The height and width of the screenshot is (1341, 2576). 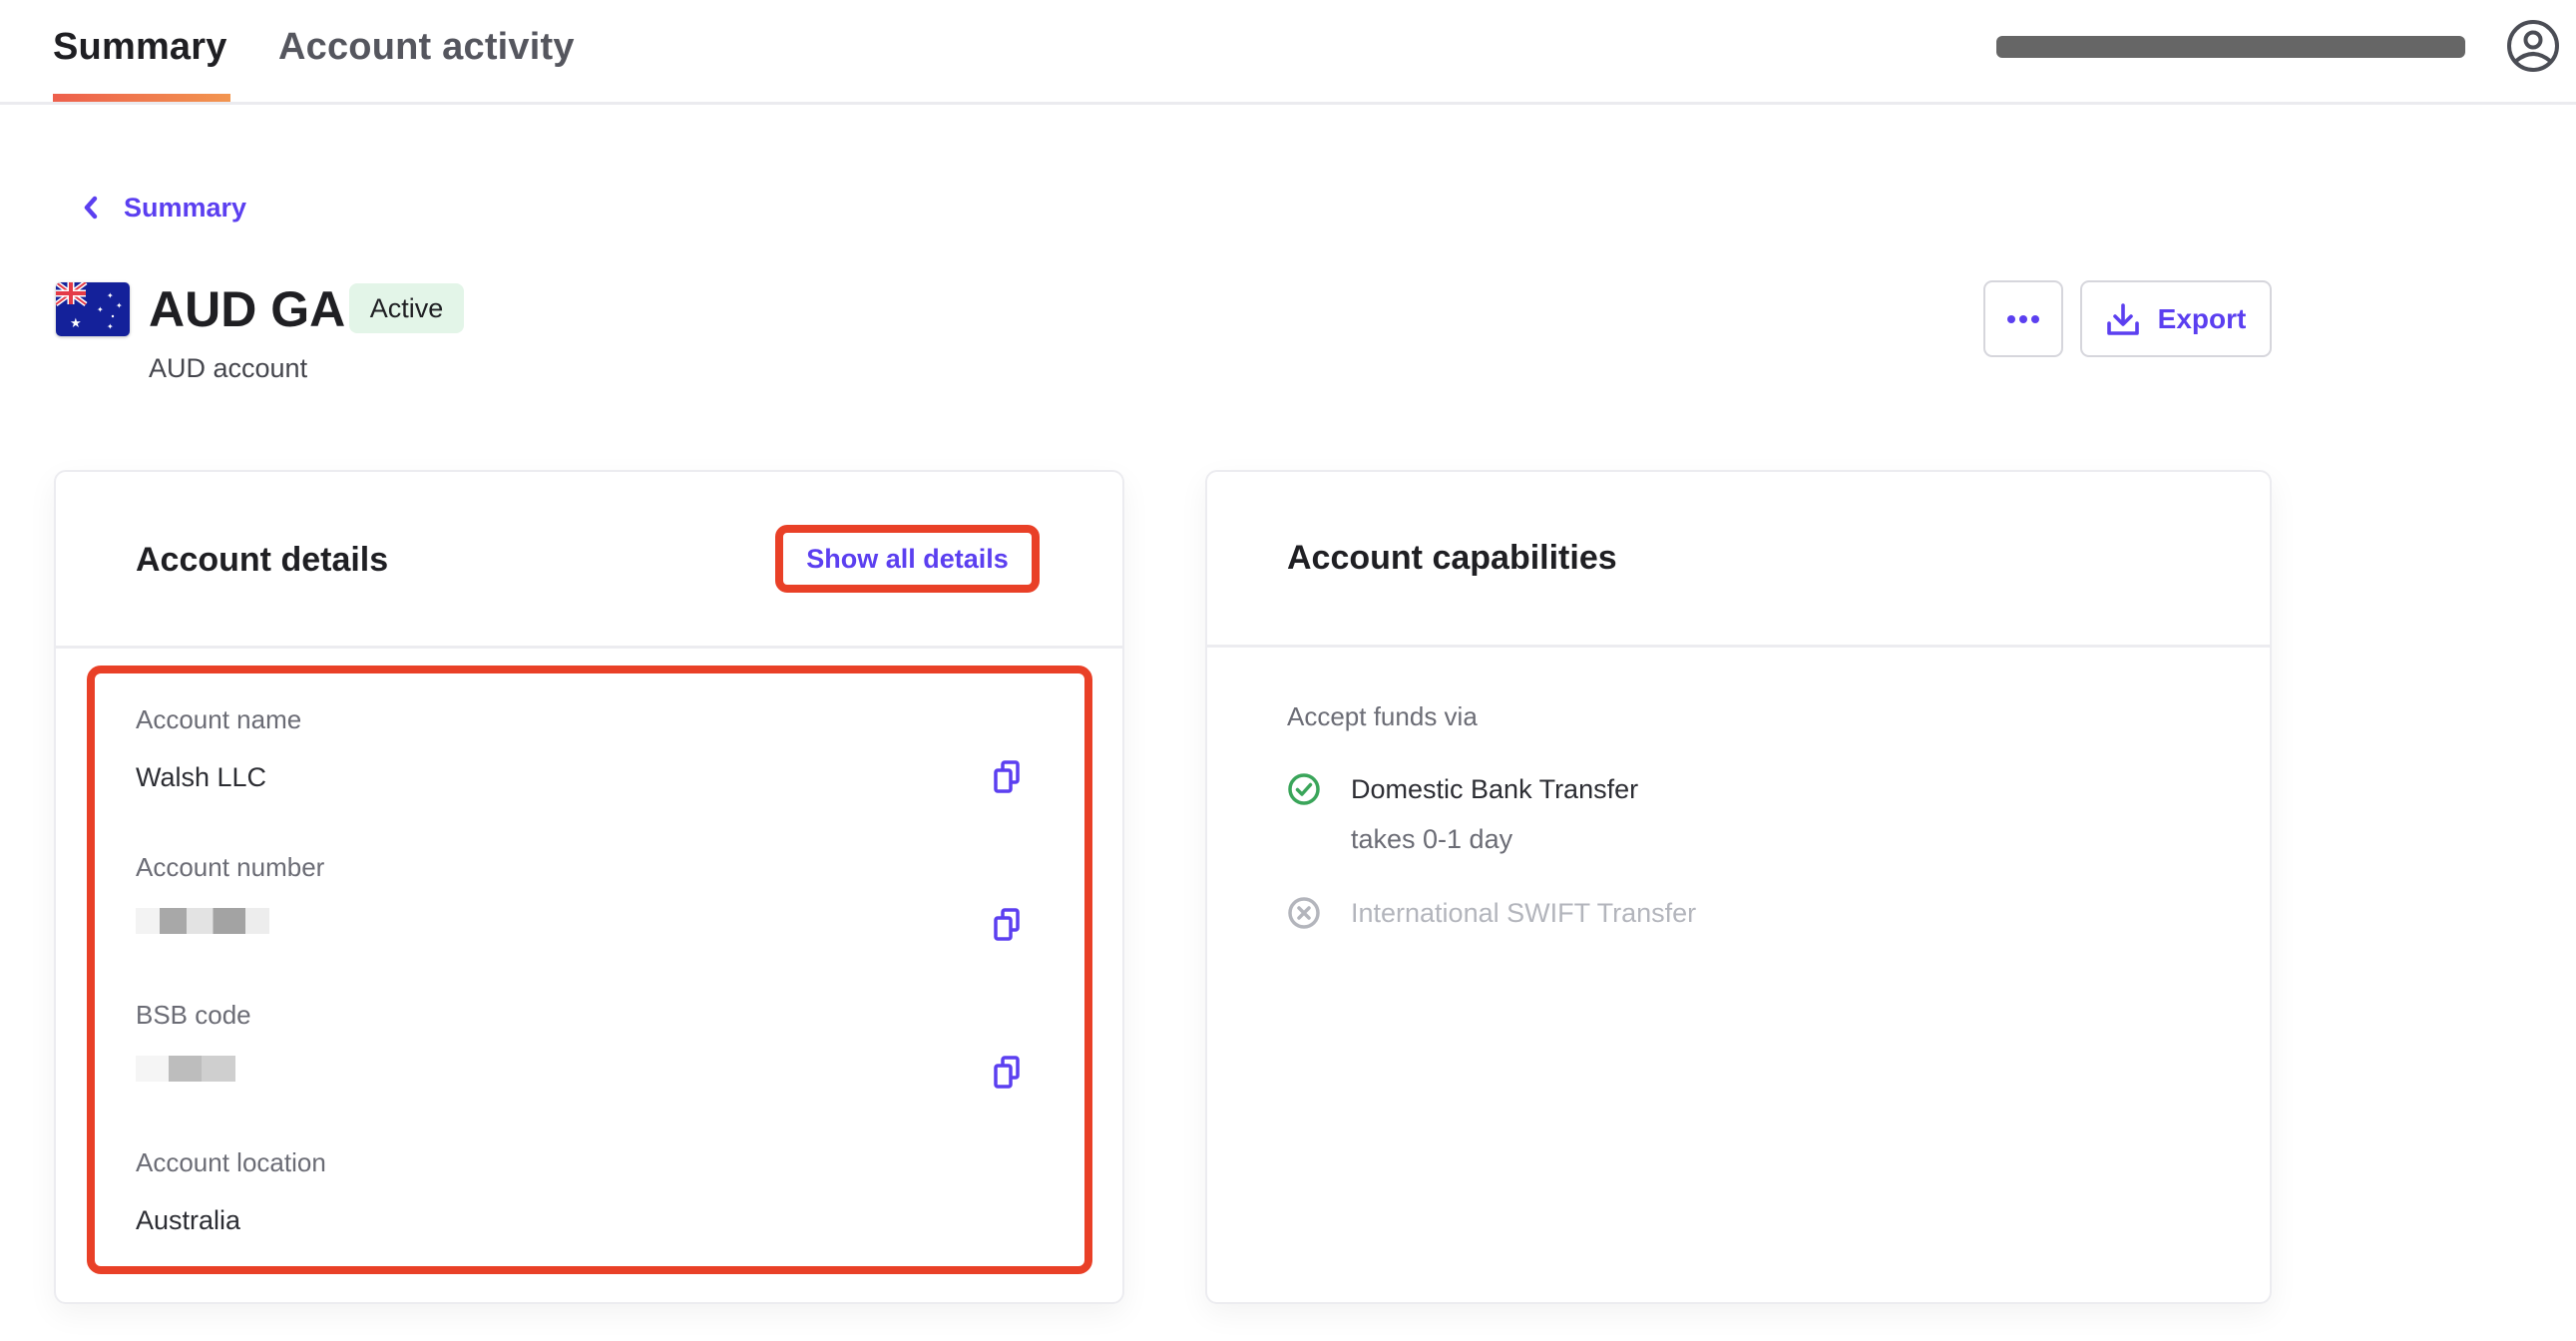 I want to click on field-label-account-name: Account name, so click(x=219, y=719).